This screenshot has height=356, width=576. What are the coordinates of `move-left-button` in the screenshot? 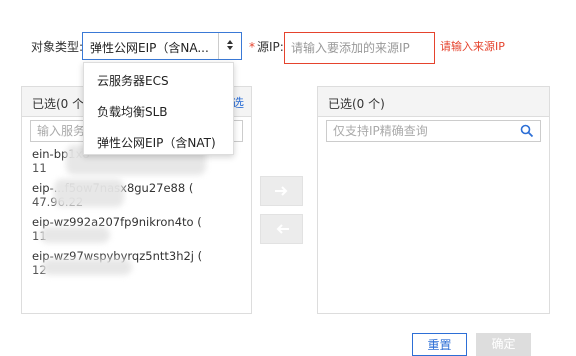 It's located at (281, 229).